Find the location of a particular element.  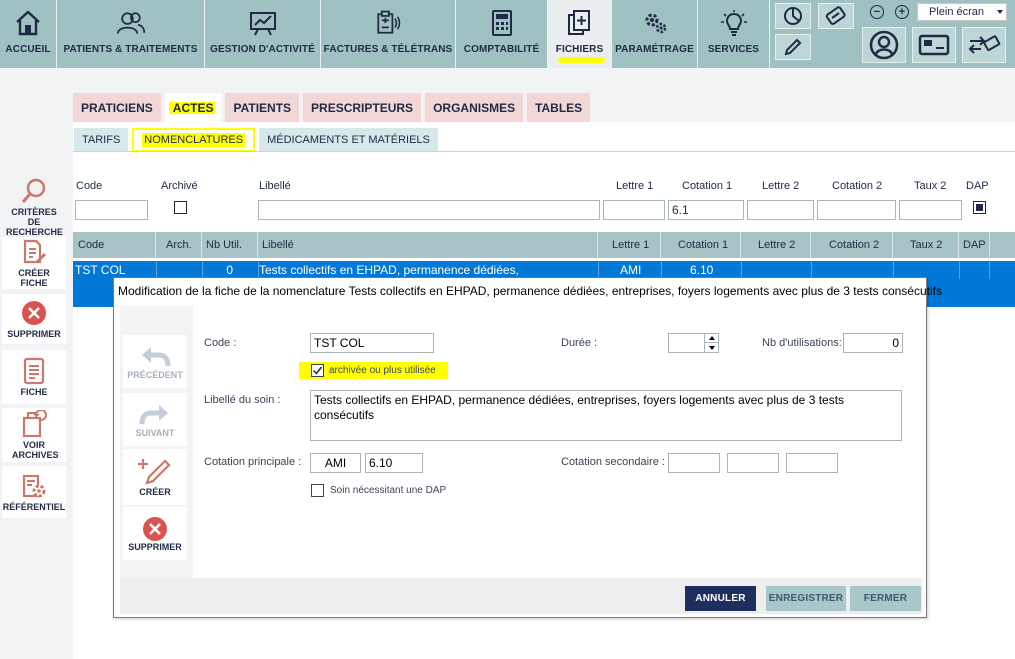

nav-factures: FACTURES & TÉLÉTRANS is located at coordinates (388, 34).